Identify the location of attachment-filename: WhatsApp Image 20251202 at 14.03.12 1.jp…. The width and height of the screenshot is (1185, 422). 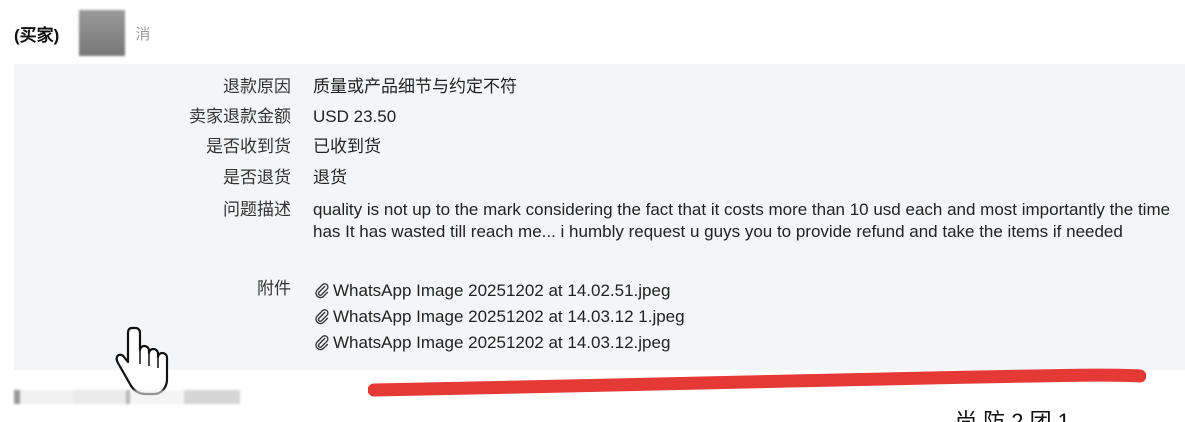
(509, 317).